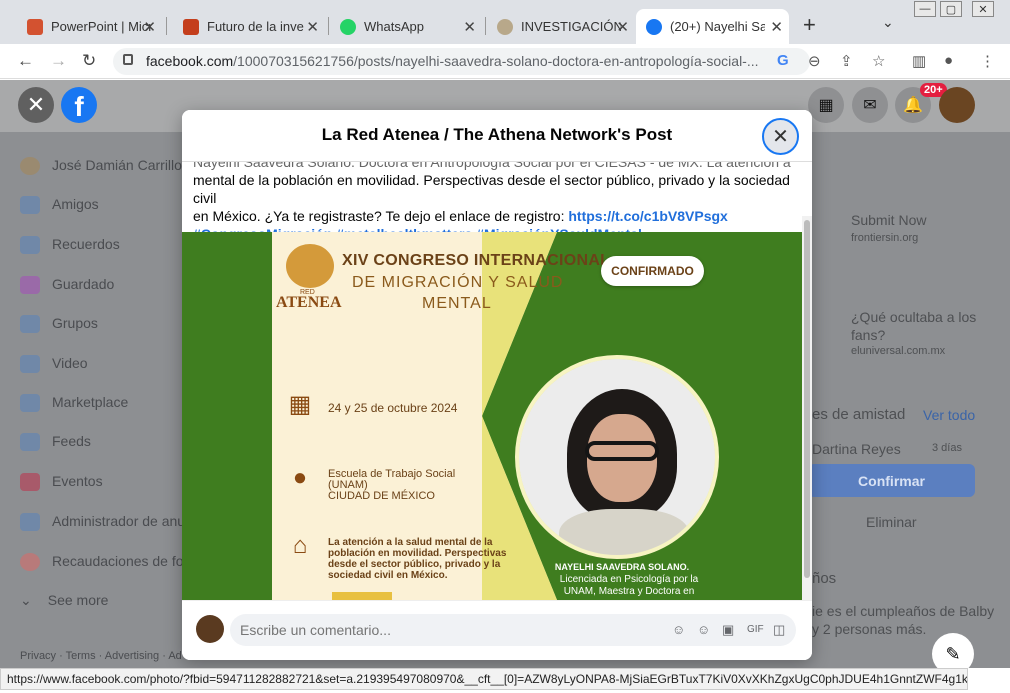  I want to click on ad-title: ¿Qué ocultaba a los fans?, so click(916, 326).